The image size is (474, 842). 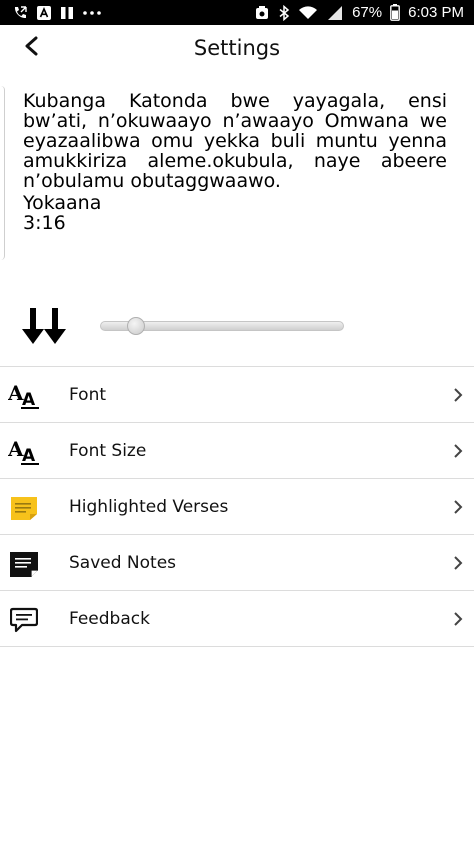 I want to click on signal-icon, so click(x=335, y=13).